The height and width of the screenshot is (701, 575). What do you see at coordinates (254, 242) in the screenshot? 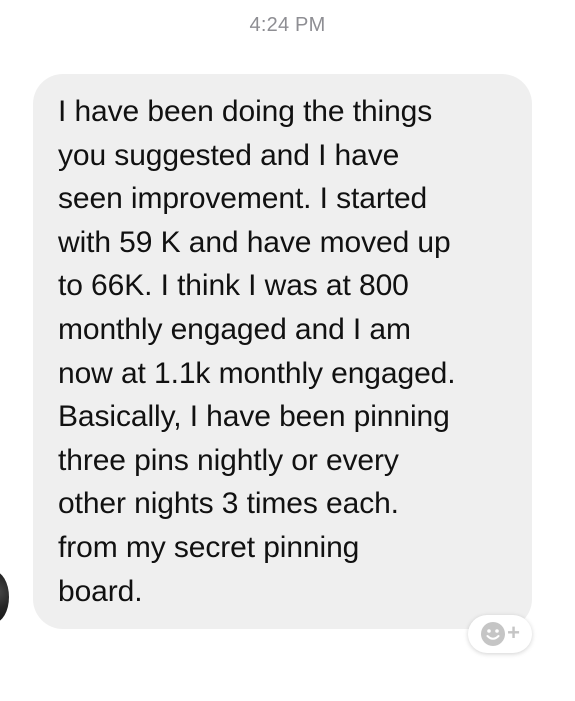
I see `message-line: with 59 K and have moved up` at bounding box center [254, 242].